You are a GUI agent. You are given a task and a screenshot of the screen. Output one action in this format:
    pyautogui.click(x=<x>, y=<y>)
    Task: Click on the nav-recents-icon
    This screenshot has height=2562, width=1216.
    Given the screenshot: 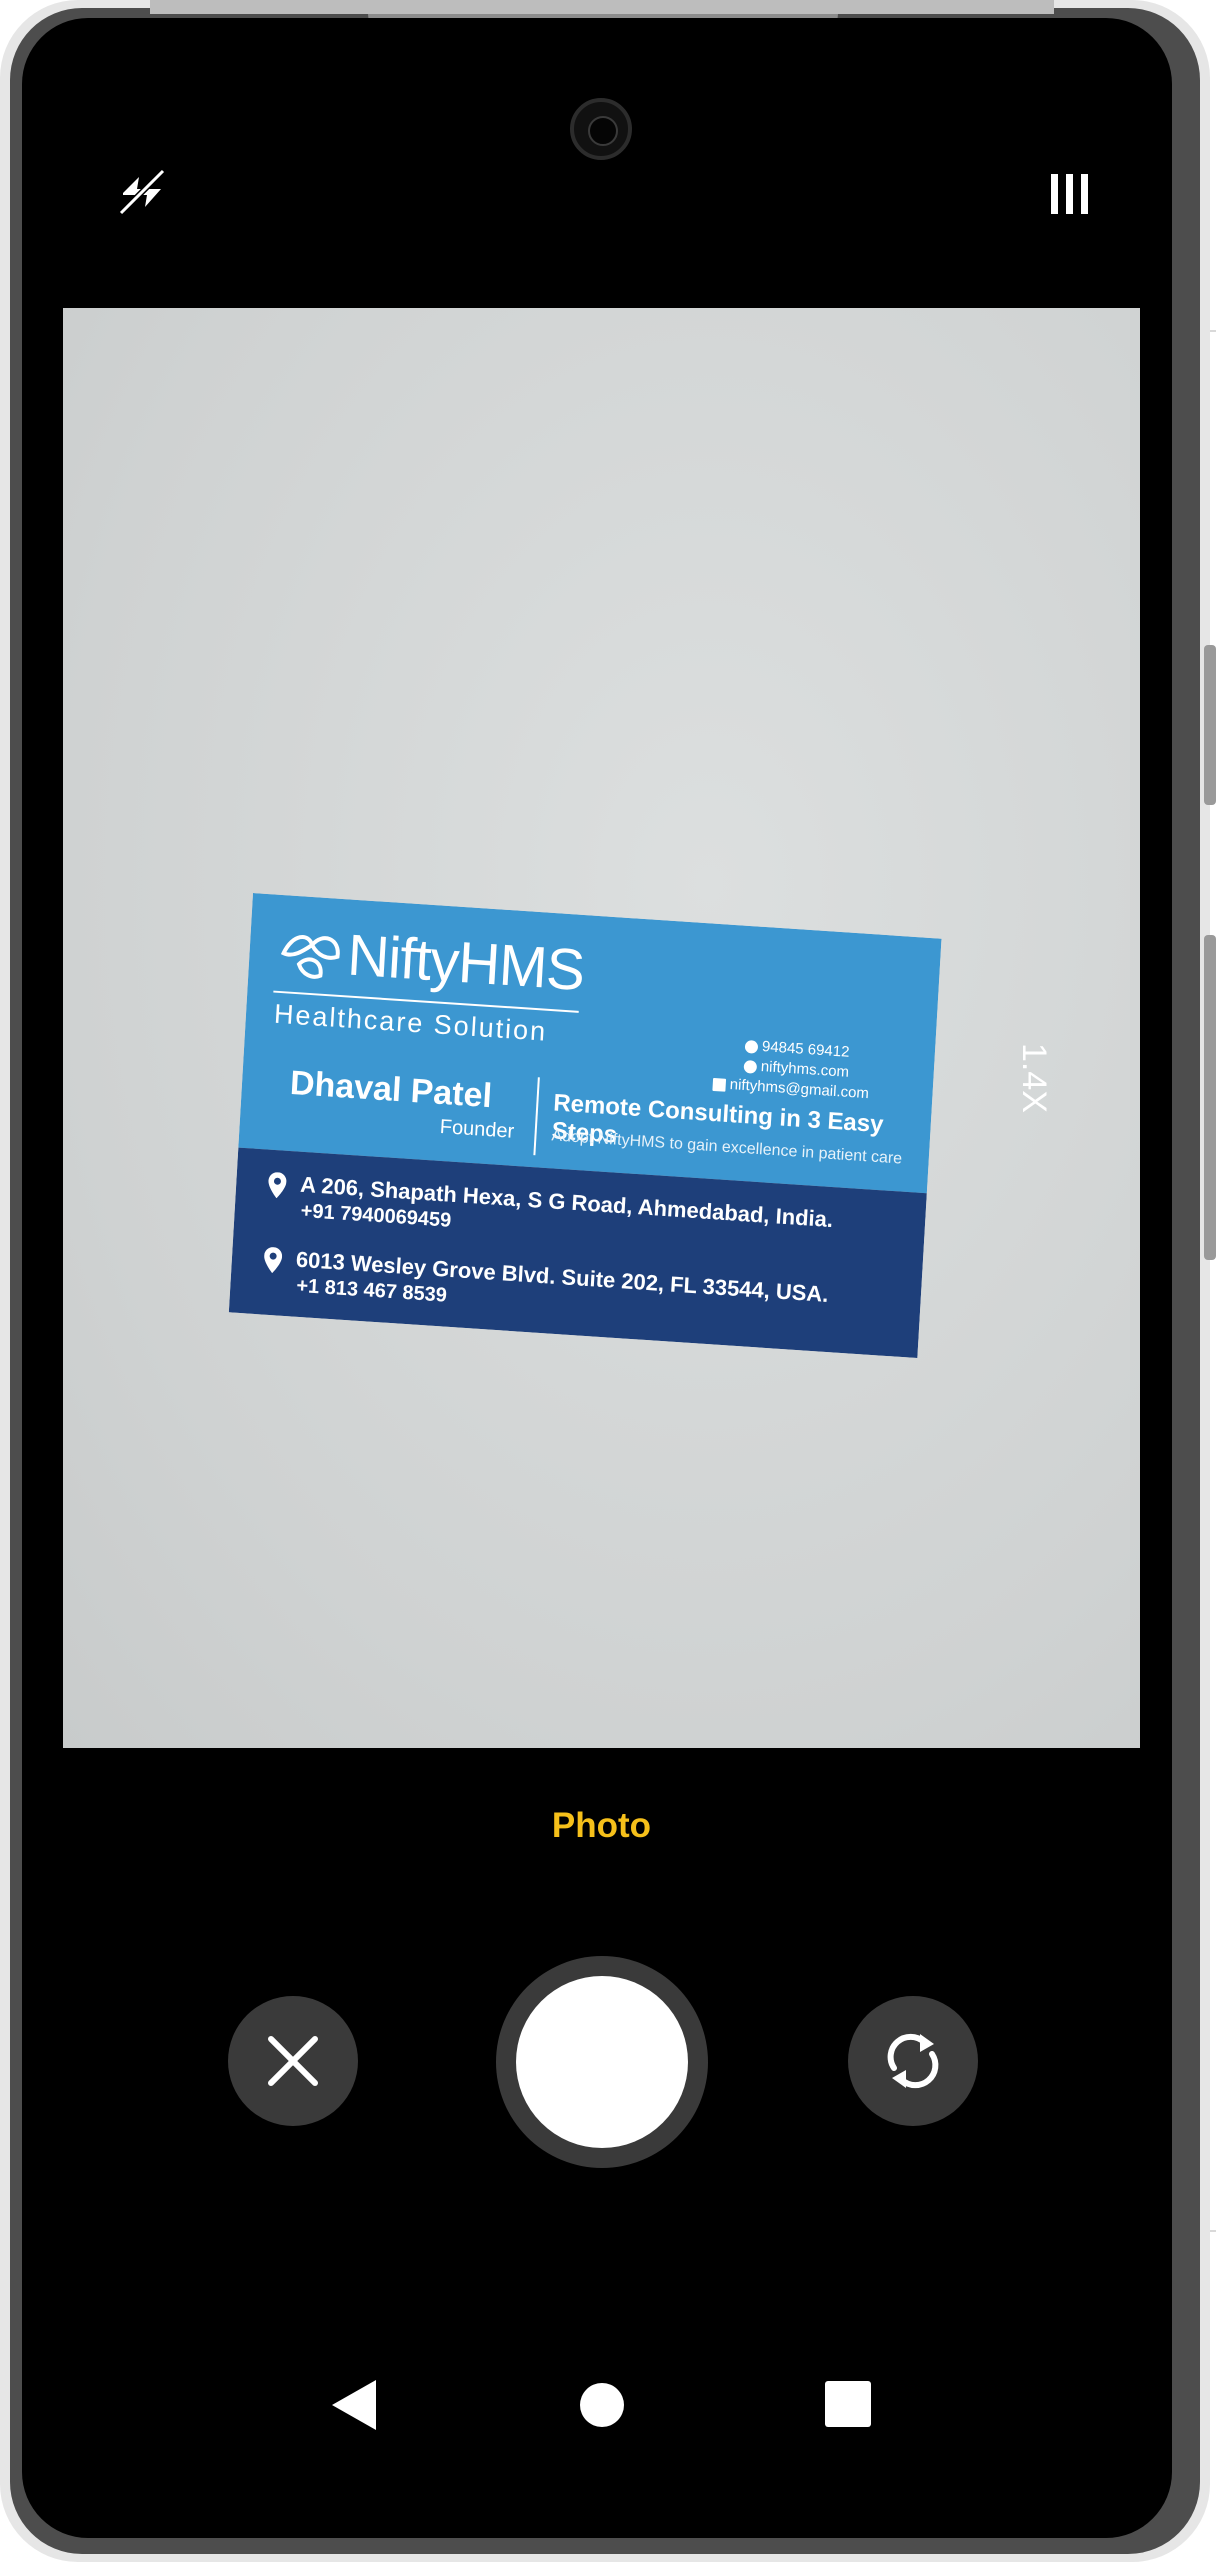 What is the action you would take?
    pyautogui.click(x=848, y=2404)
    